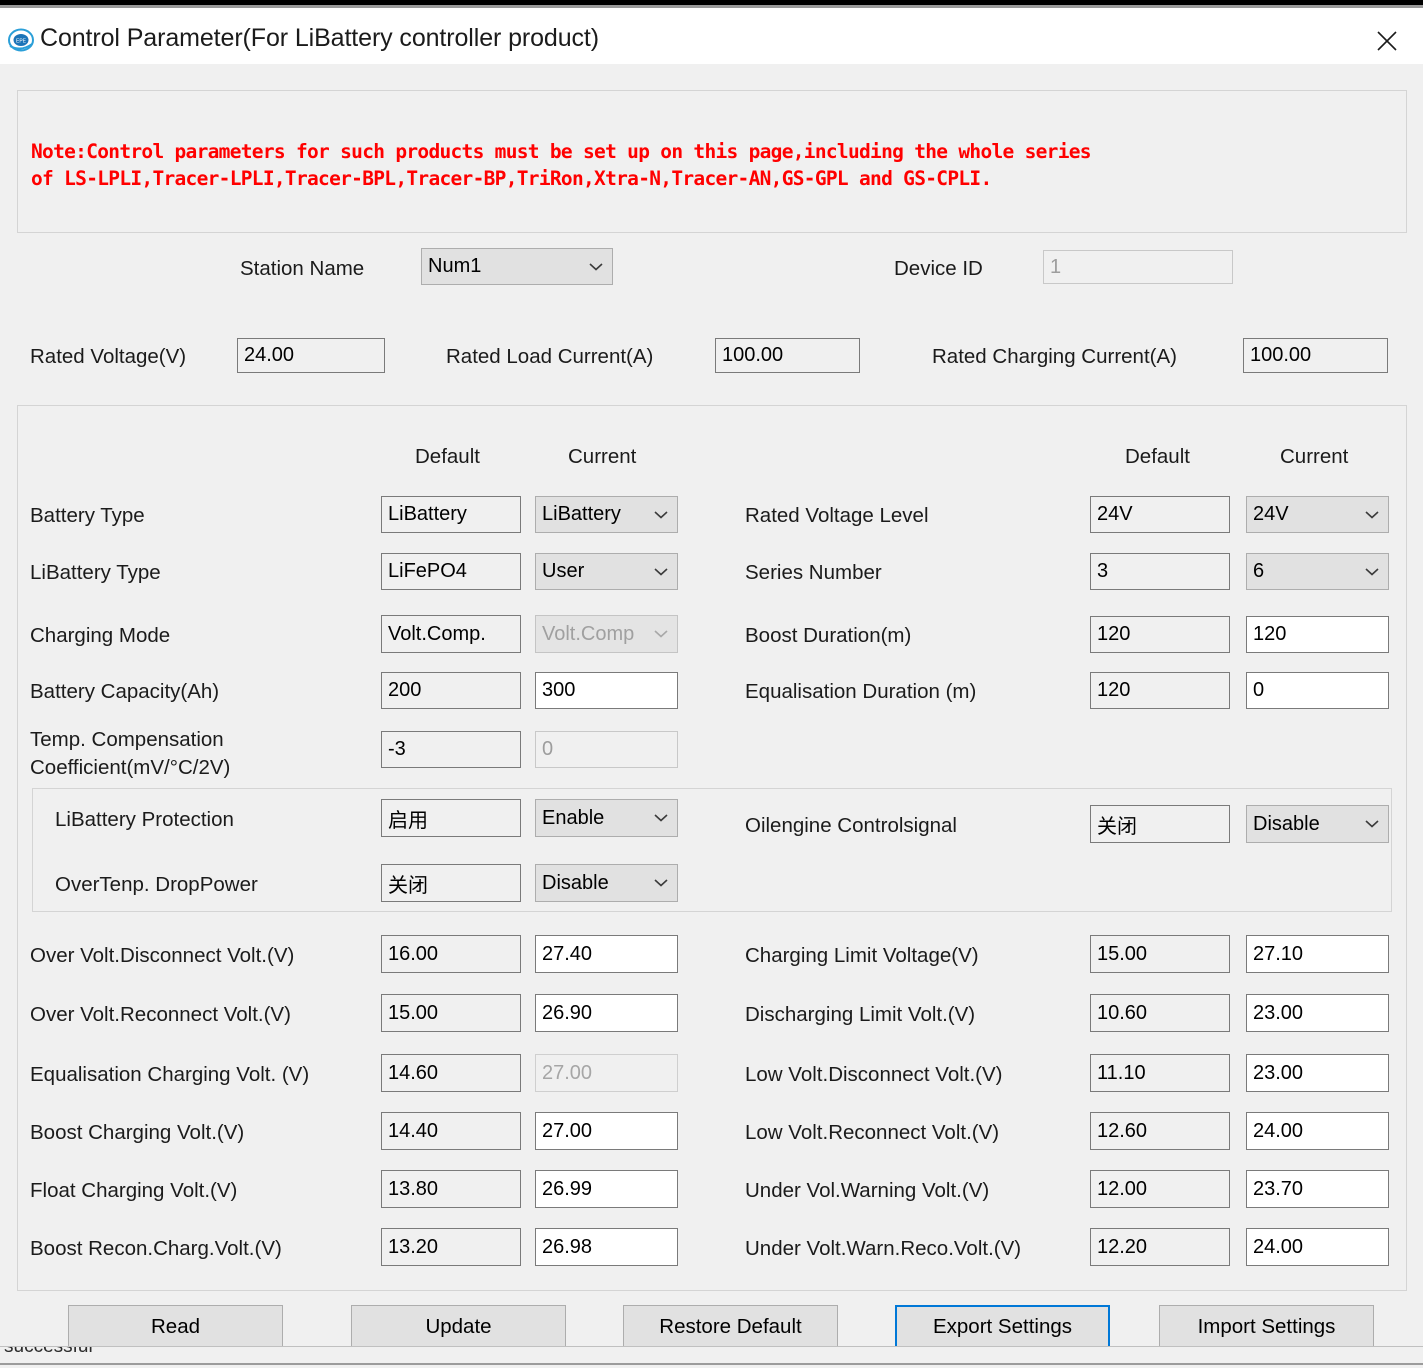 This screenshot has width=1423, height=1368. What do you see at coordinates (451, 1131) in the screenshot?
I see `boost-charging-volt-default-field: 14.40` at bounding box center [451, 1131].